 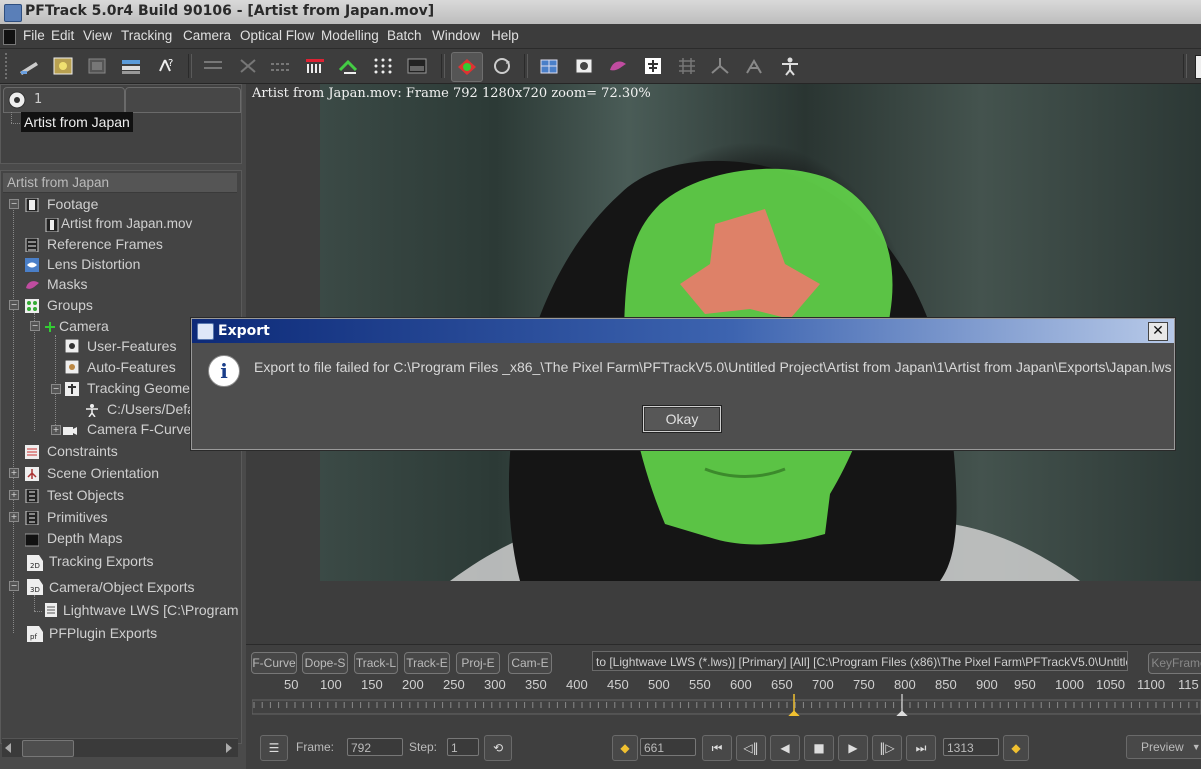 I want to click on next-key-icon: ‖▷, so click(x=887, y=748).